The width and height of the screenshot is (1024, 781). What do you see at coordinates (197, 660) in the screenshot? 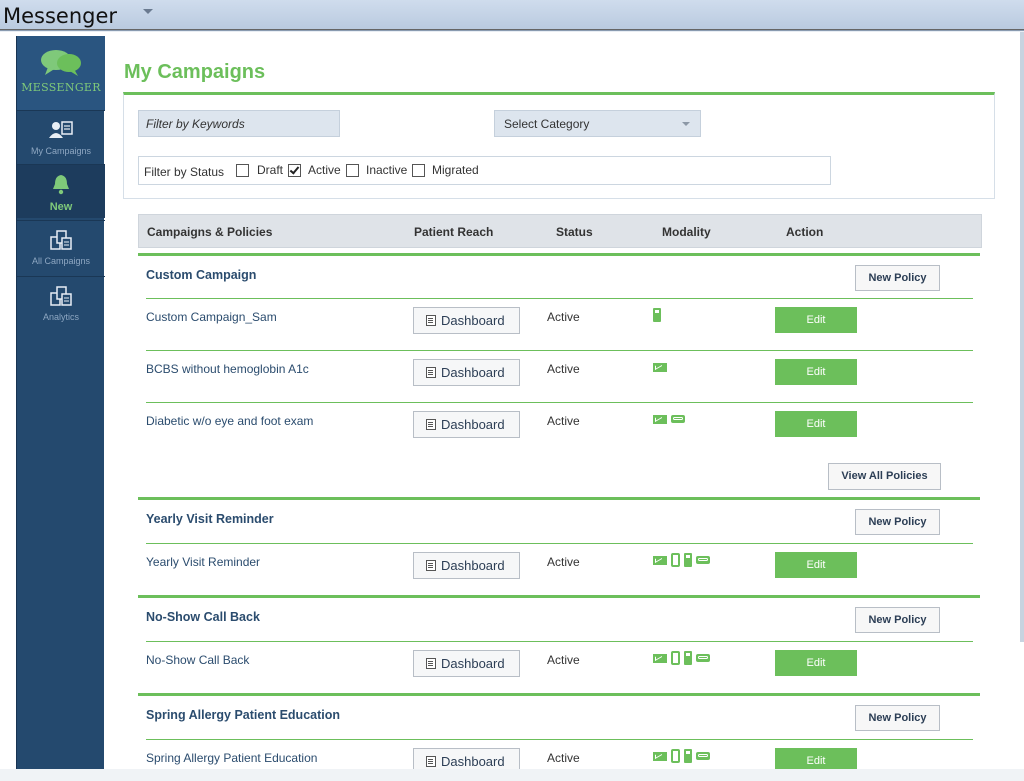
I see `policy-name: No-Show Call Back` at bounding box center [197, 660].